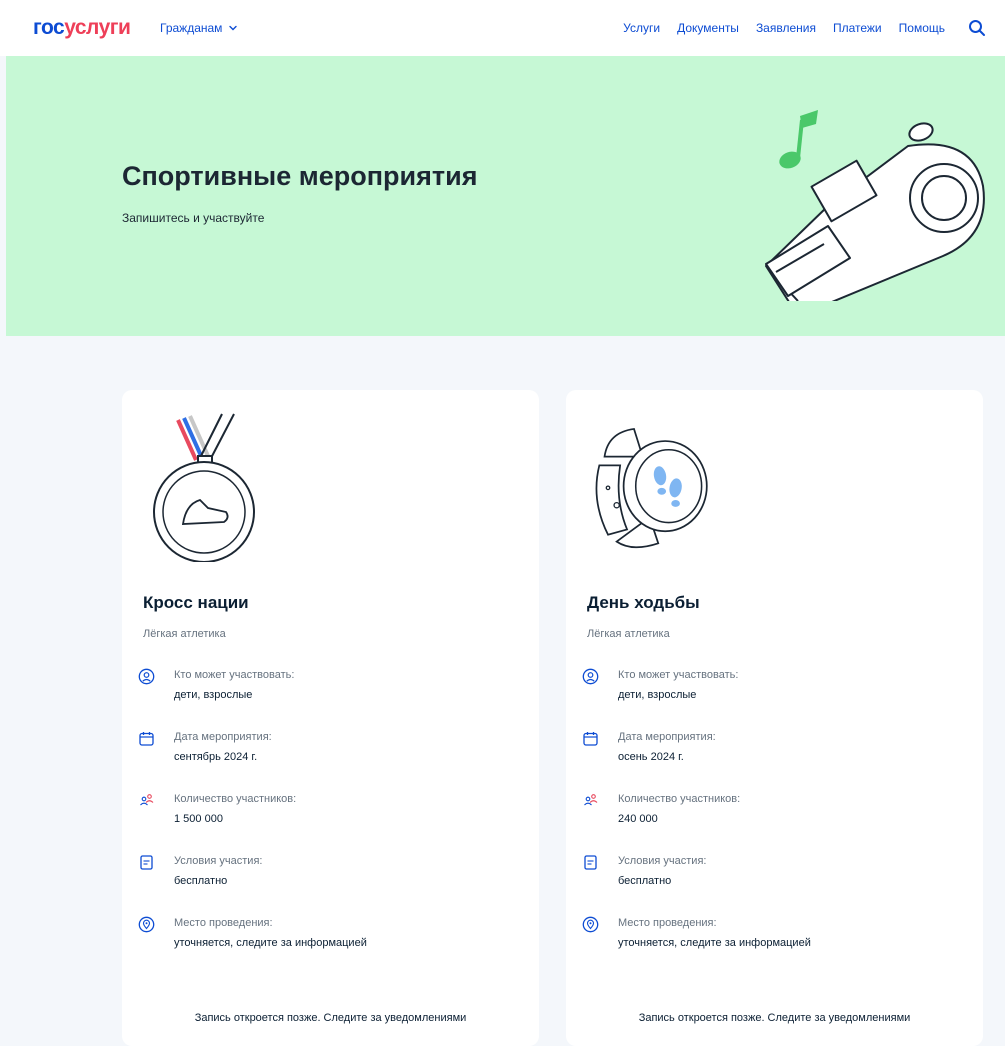 This screenshot has height=1046, width=1005. Describe the element at coordinates (196, 602) in the screenshot. I see `card-title: Кросс нации` at that location.